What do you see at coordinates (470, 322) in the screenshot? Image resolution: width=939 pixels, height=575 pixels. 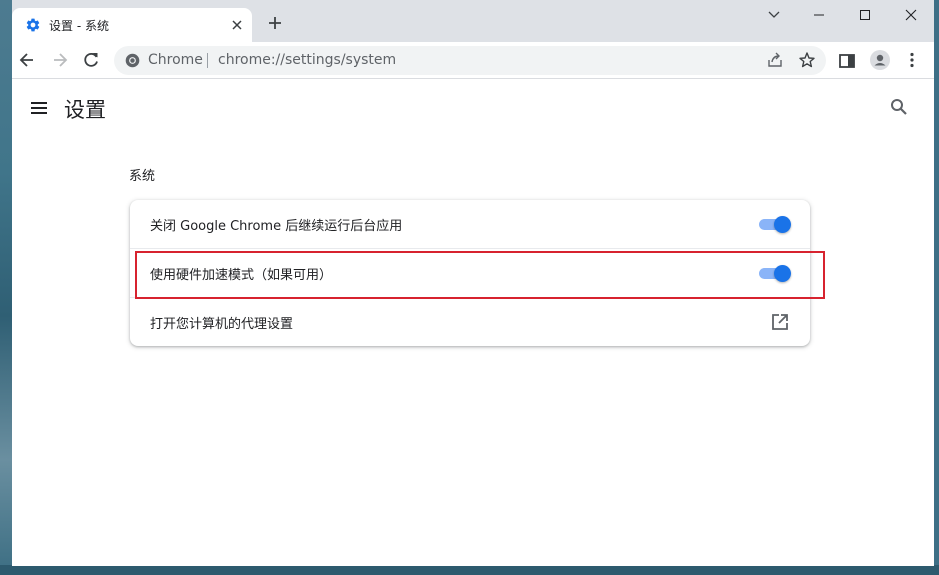 I see `setting-row-proxy-settings: 打开您计算机的代理设置` at bounding box center [470, 322].